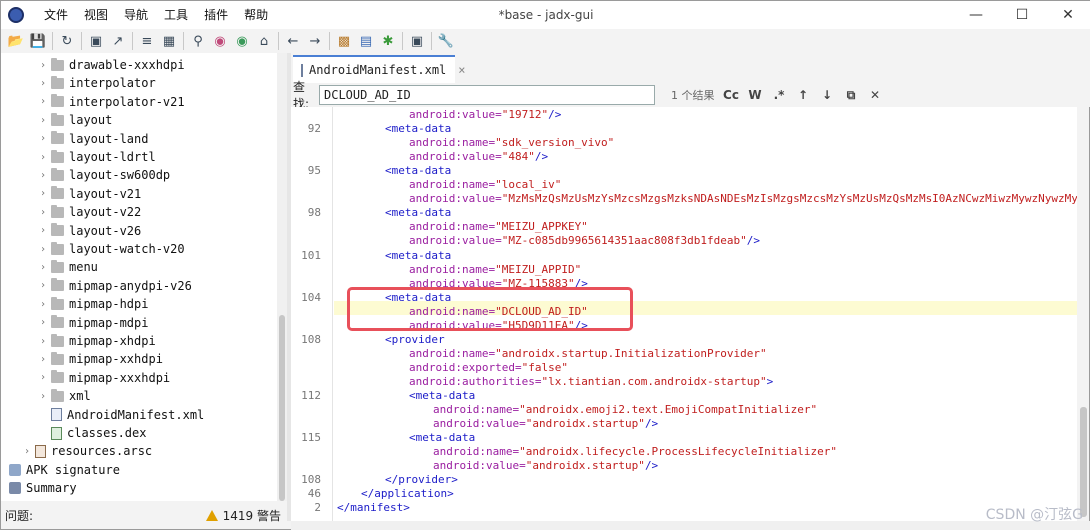 The image size is (1090, 530). What do you see at coordinates (875, 95) in the screenshot?
I see `close-find-button: ✕` at bounding box center [875, 95].